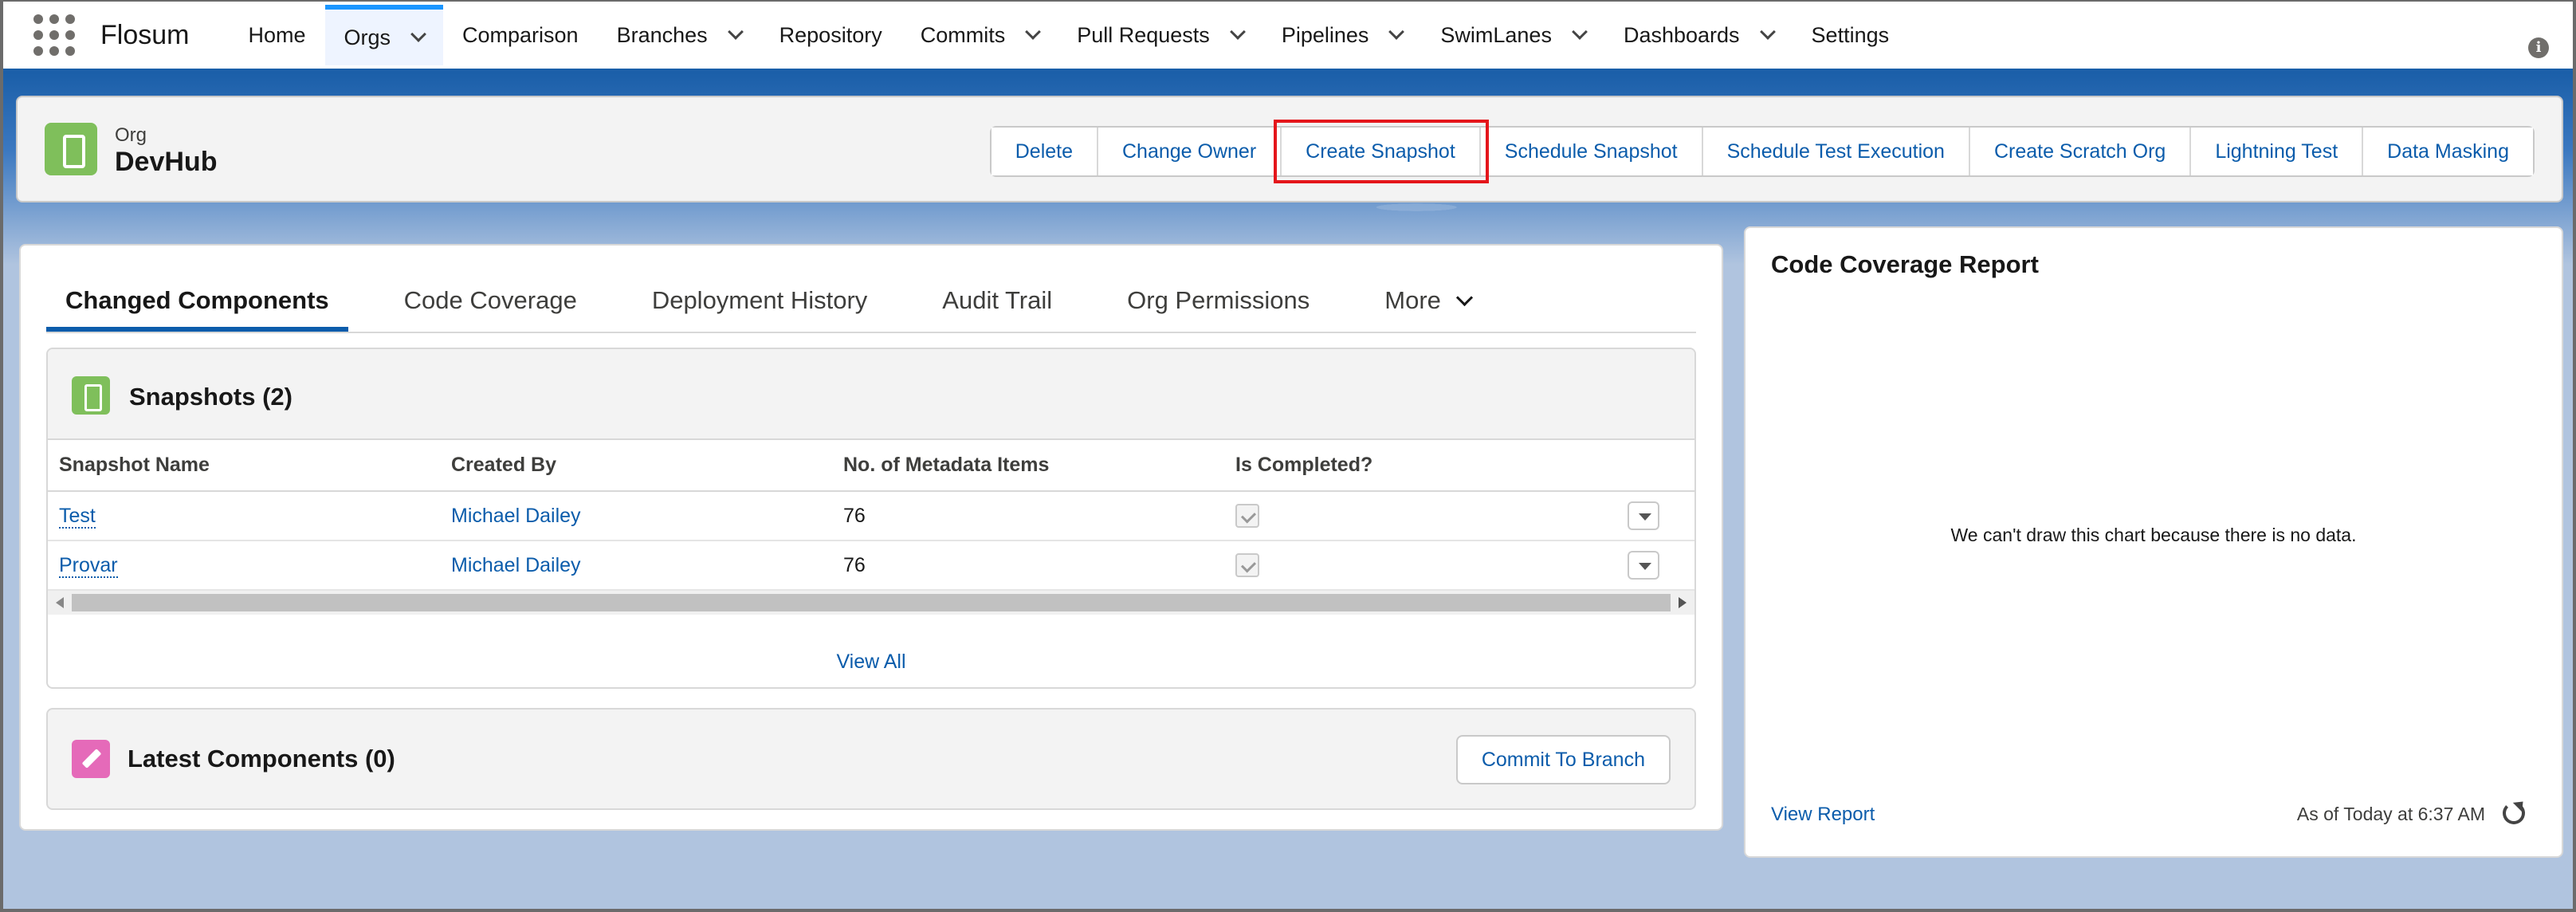  I want to click on tab-audit-trail: Audit Trail, so click(997, 300).